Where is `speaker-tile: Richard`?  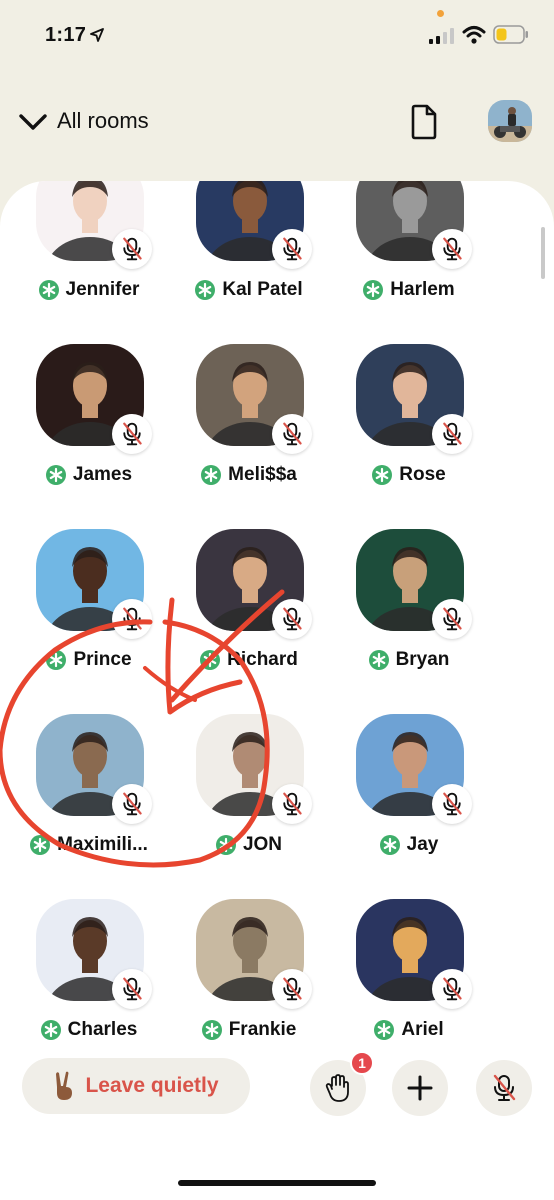
speaker-tile: Richard is located at coordinates (276, 616).